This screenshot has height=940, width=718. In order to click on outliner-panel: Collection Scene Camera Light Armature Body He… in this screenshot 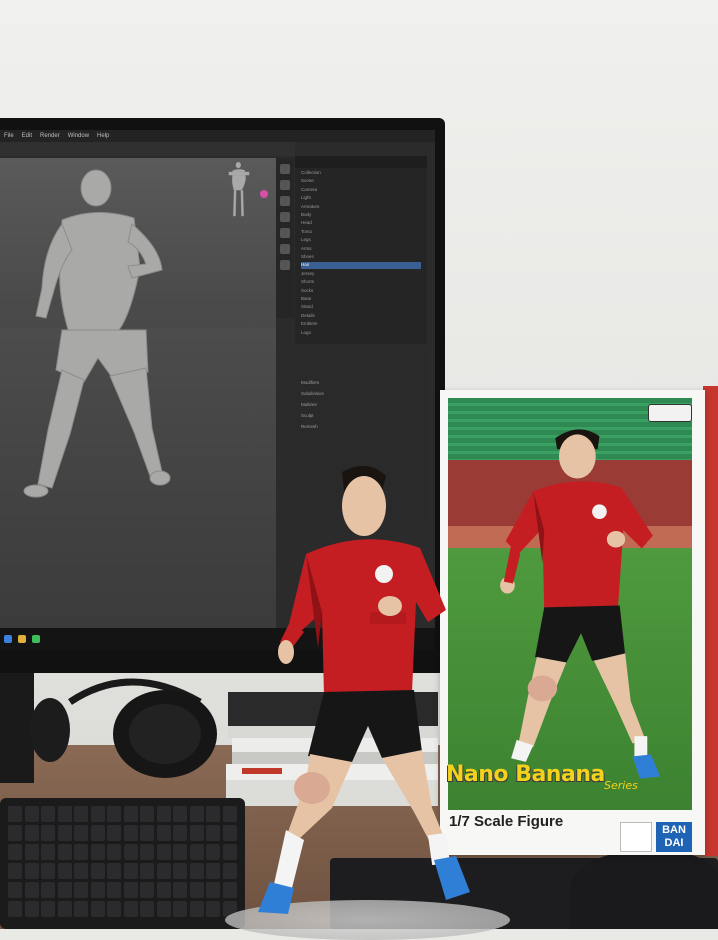, I will do `click(361, 250)`.